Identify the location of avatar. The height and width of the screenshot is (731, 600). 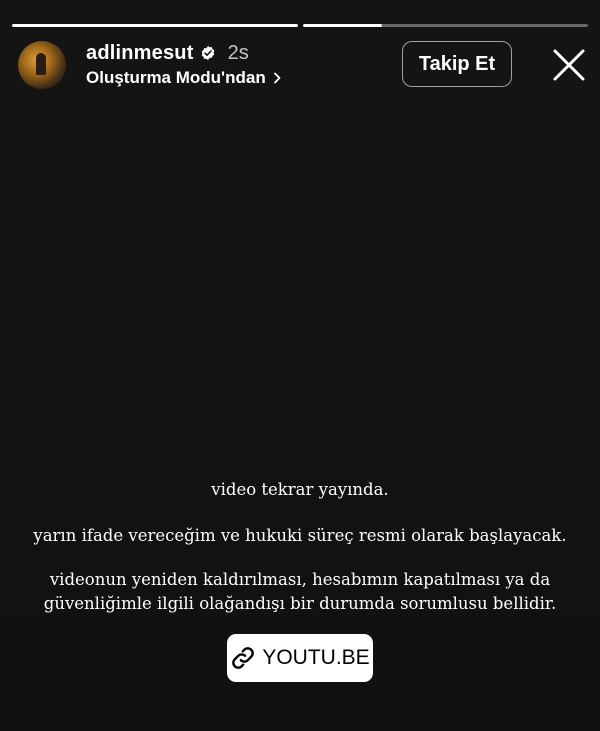
(42, 65).